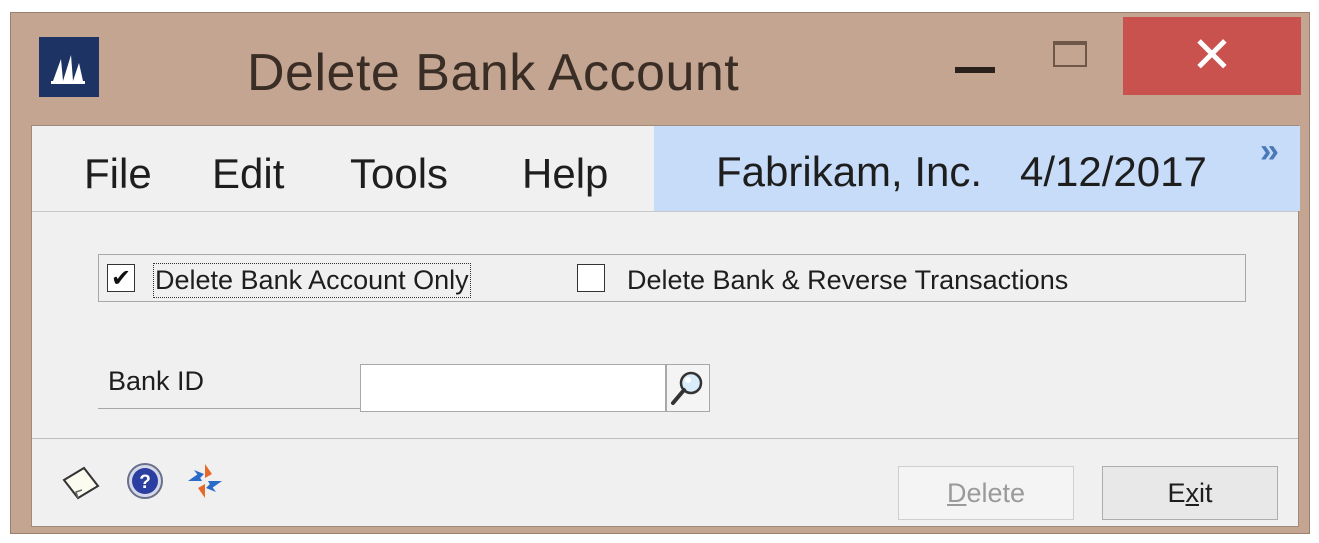 This screenshot has height=543, width=1319. I want to click on company-name: Fabrikam, Inc., so click(849, 171).